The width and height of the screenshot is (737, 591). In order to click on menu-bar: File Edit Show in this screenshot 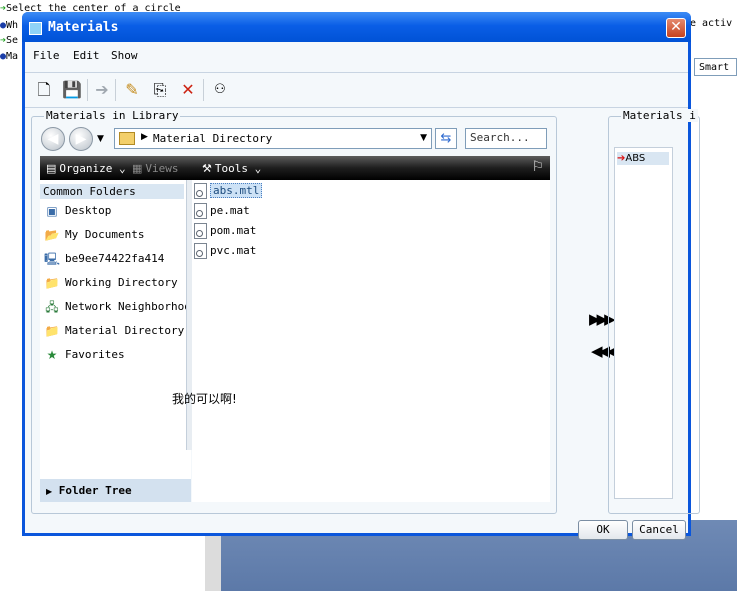, I will do `click(356, 54)`.